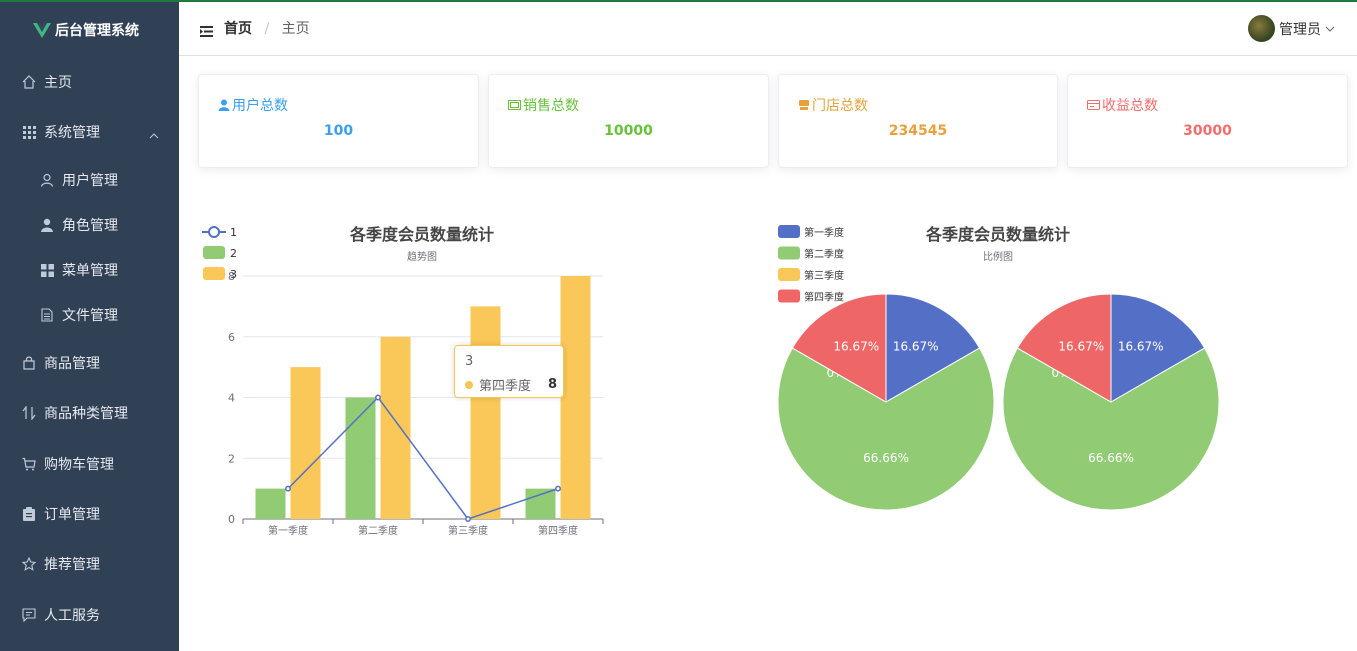  Describe the element at coordinates (1300, 29) in the screenshot. I see `user-name: 管理员` at that location.